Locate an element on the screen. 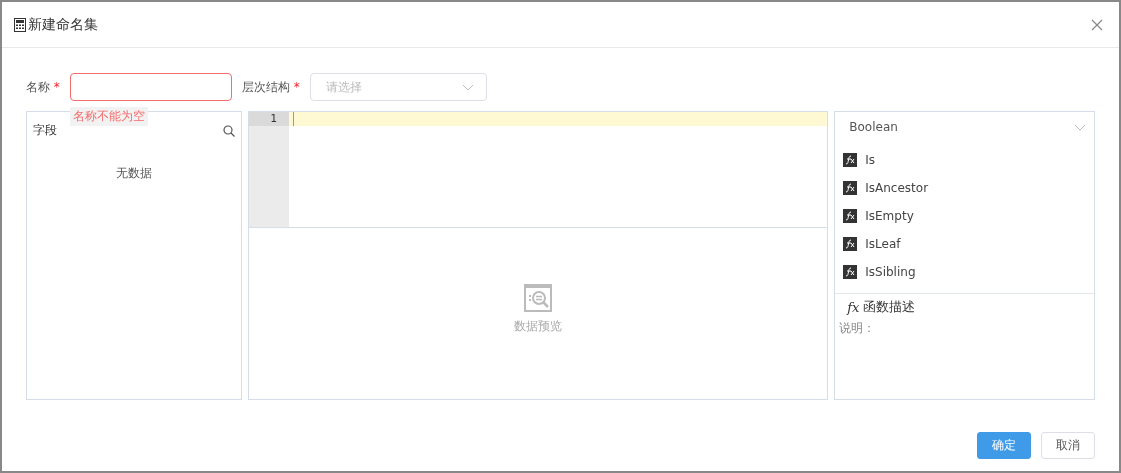  function-item: IsAncestor is located at coordinates (964, 188).